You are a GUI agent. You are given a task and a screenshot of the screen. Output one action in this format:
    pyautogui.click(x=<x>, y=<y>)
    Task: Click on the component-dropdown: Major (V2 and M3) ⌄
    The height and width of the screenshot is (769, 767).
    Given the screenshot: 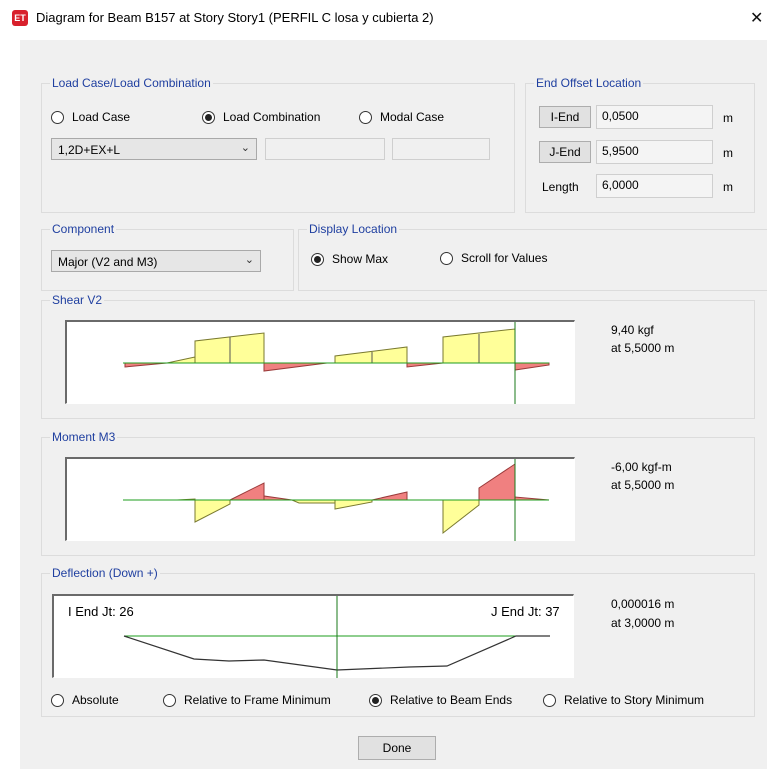 What is the action you would take?
    pyautogui.click(x=156, y=261)
    